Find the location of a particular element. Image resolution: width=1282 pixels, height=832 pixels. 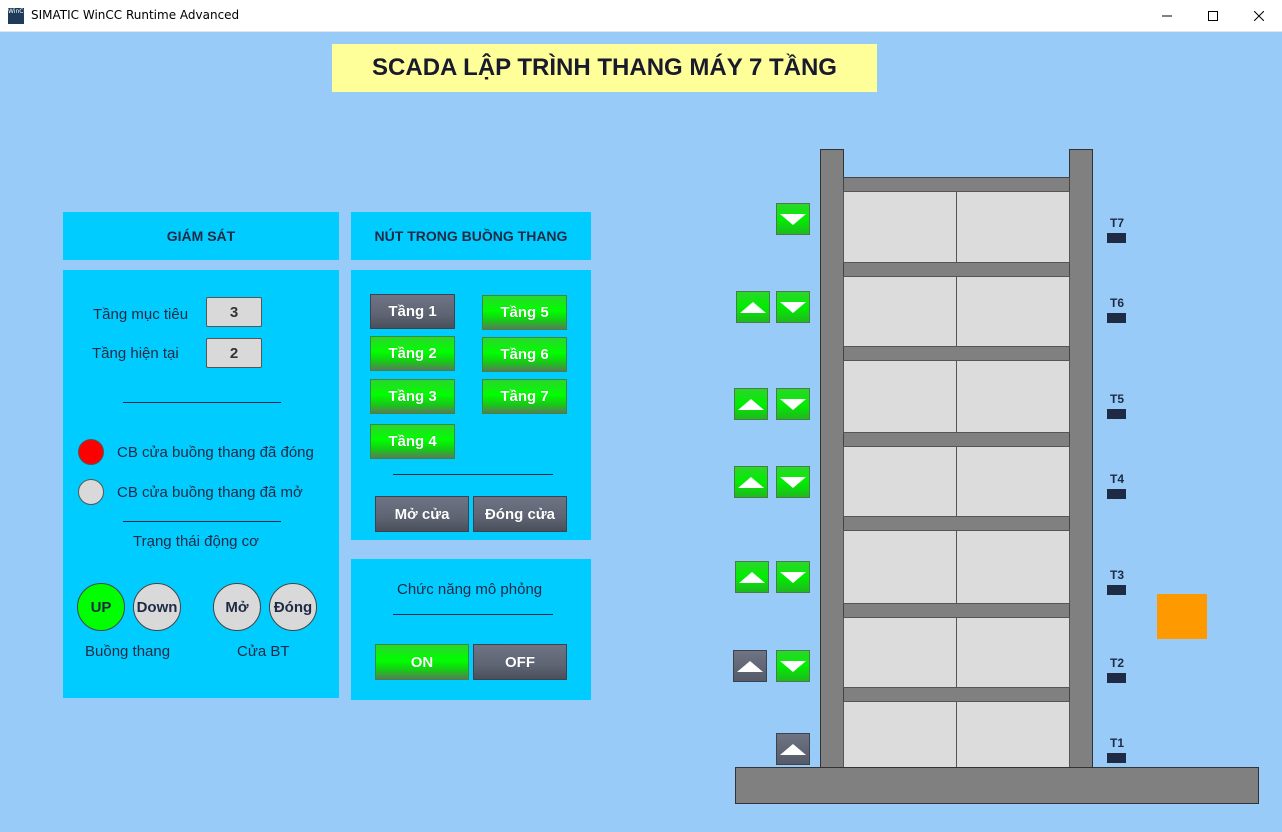

cabin-floor-7-button: Tầng 7 is located at coordinates (524, 396).